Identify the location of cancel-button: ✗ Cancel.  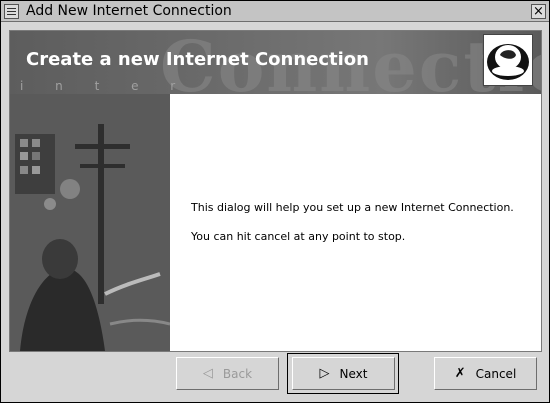
(485, 373).